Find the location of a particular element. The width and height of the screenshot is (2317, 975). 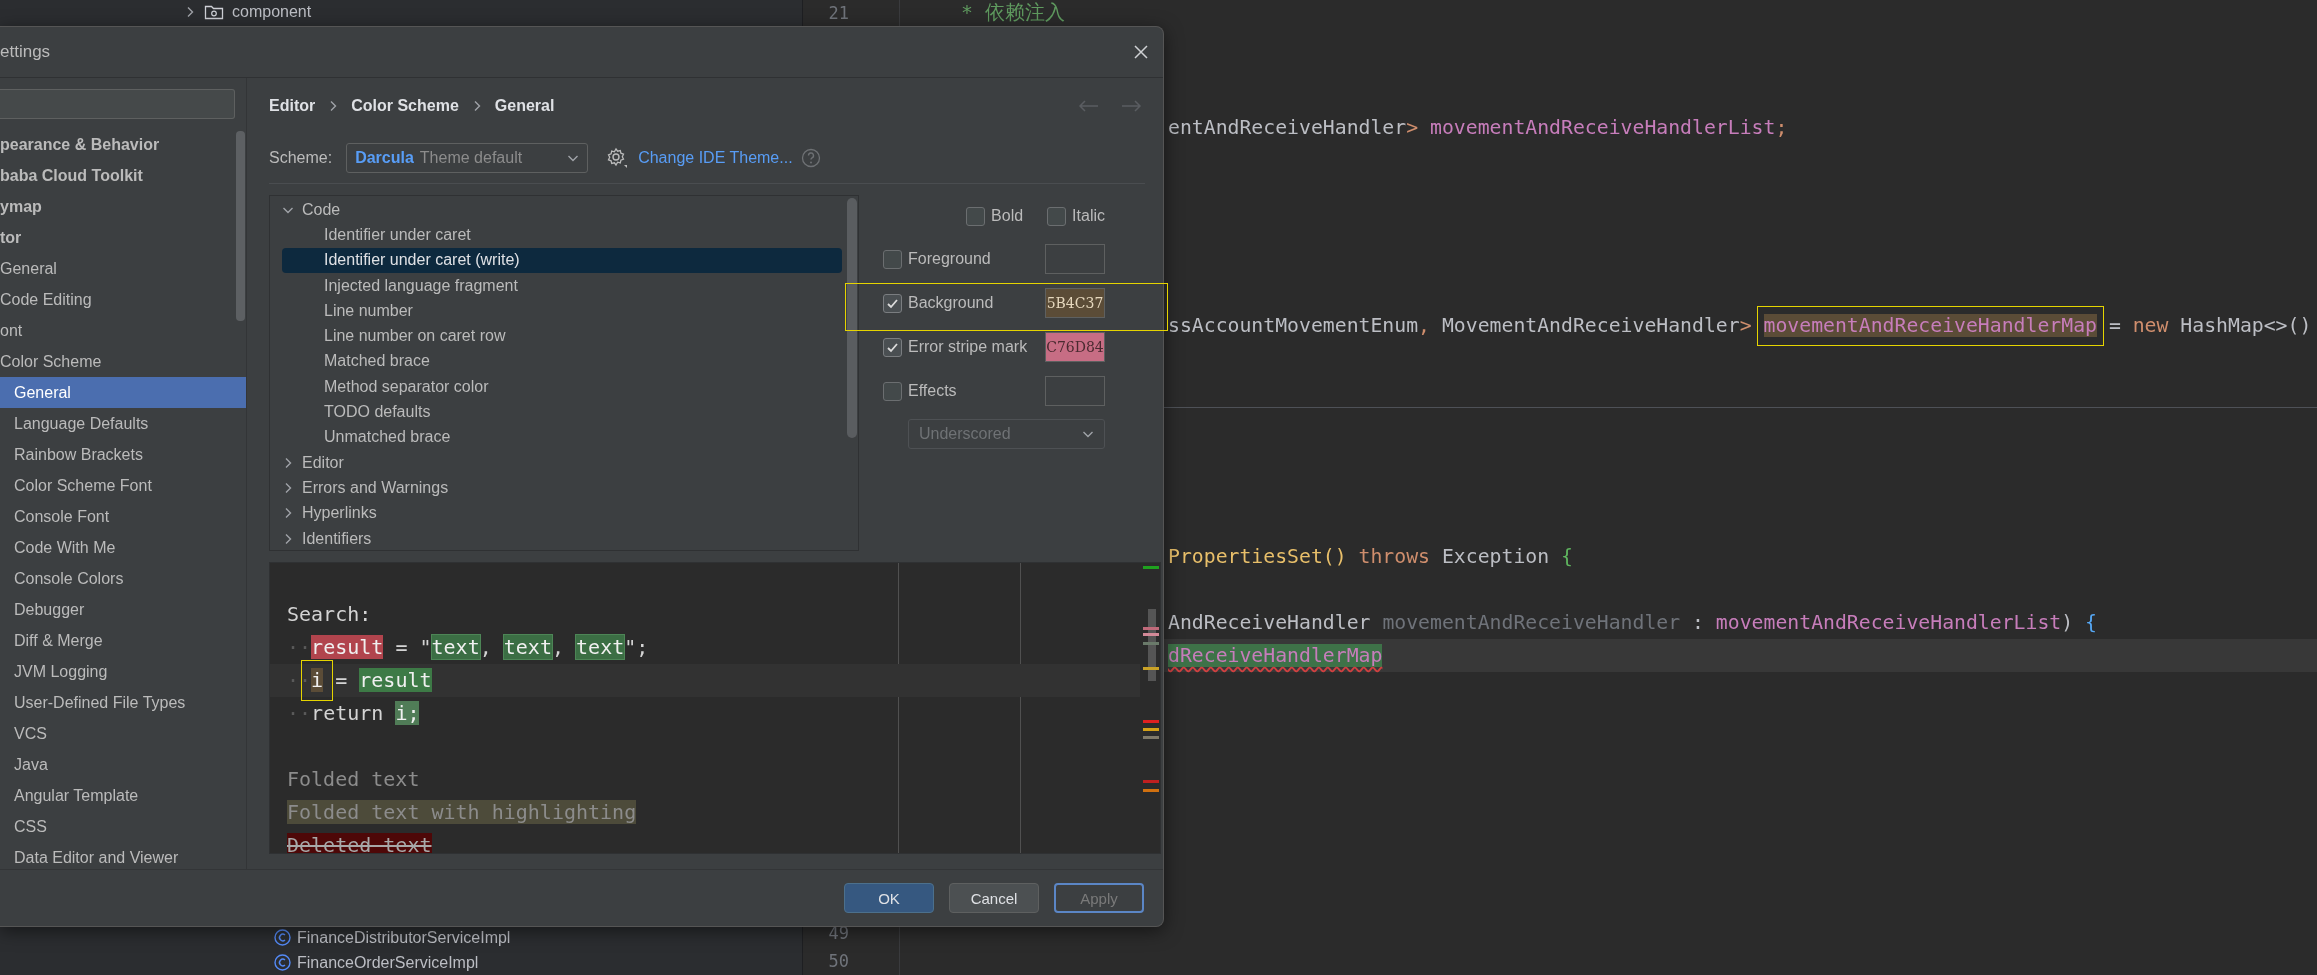

sidebar-item: Debugger is located at coordinates (123, 609).